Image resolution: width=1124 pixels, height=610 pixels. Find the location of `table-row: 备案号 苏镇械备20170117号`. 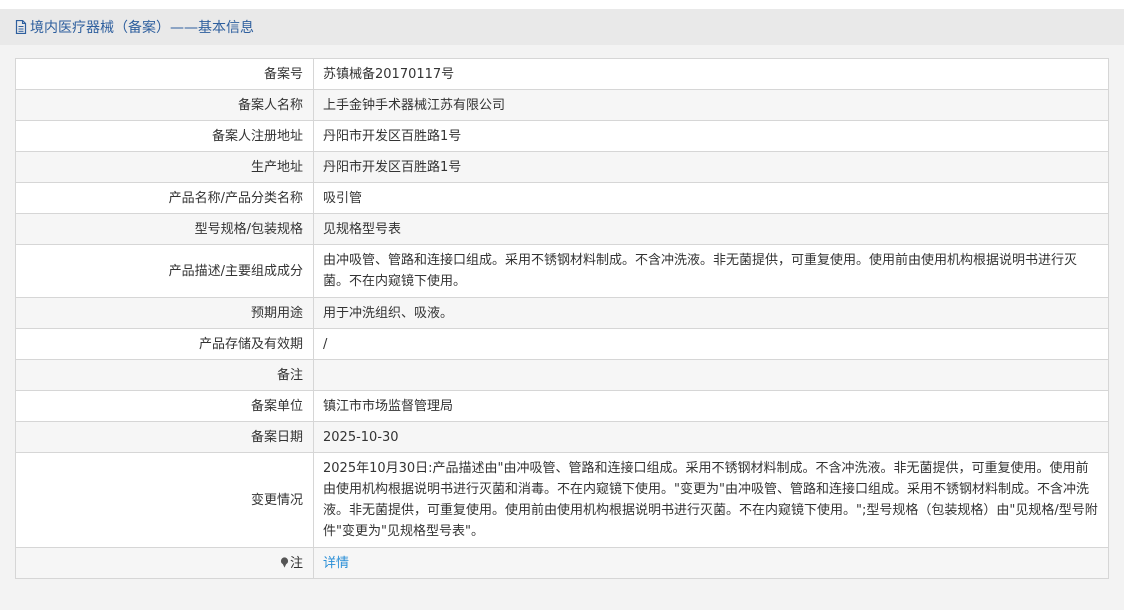

table-row: 备案号 苏镇械备20170117号 is located at coordinates (562, 74).